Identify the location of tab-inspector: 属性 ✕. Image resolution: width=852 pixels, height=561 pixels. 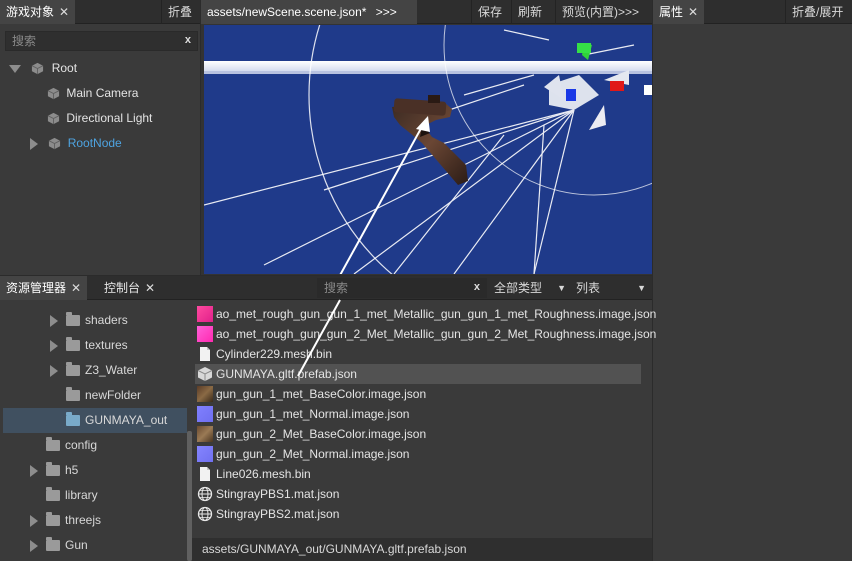
(679, 12).